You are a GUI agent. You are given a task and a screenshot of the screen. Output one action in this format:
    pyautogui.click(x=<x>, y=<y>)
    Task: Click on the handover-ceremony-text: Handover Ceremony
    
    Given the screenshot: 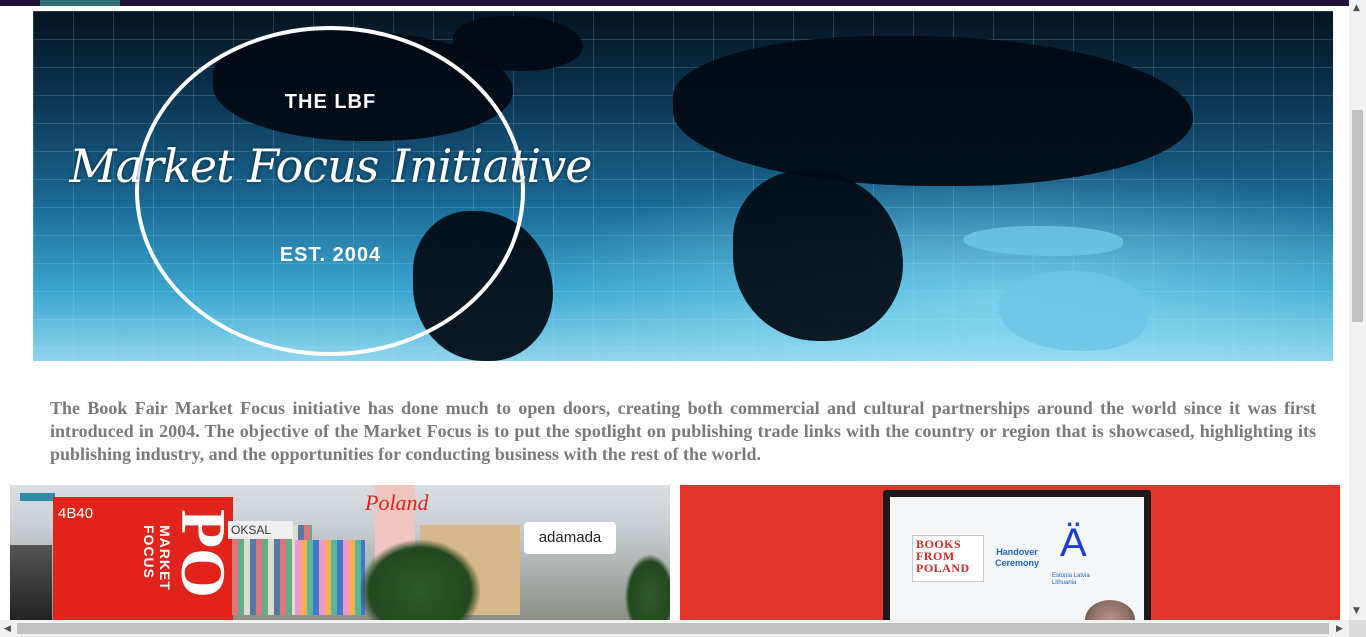 What is the action you would take?
    pyautogui.click(x=1016, y=557)
    